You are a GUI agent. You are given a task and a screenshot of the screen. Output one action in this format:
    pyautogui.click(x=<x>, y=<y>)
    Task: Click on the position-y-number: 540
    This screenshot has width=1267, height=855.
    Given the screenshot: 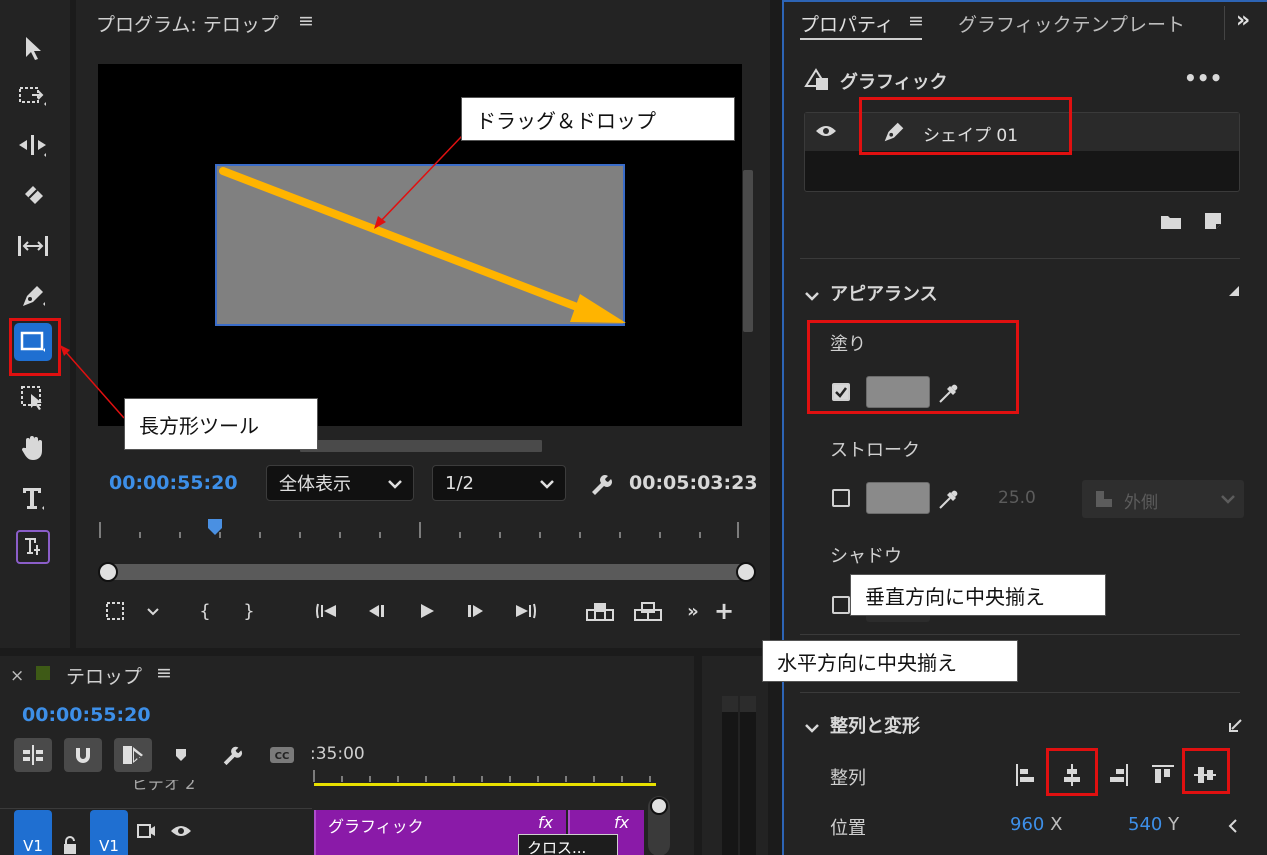 What is the action you would take?
    pyautogui.click(x=1145, y=824)
    